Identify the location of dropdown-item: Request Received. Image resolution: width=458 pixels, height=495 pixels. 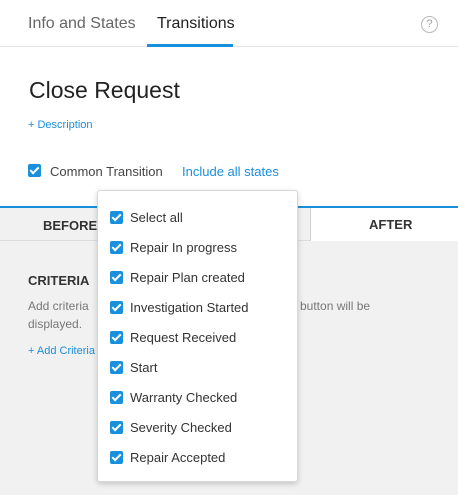
(200, 338).